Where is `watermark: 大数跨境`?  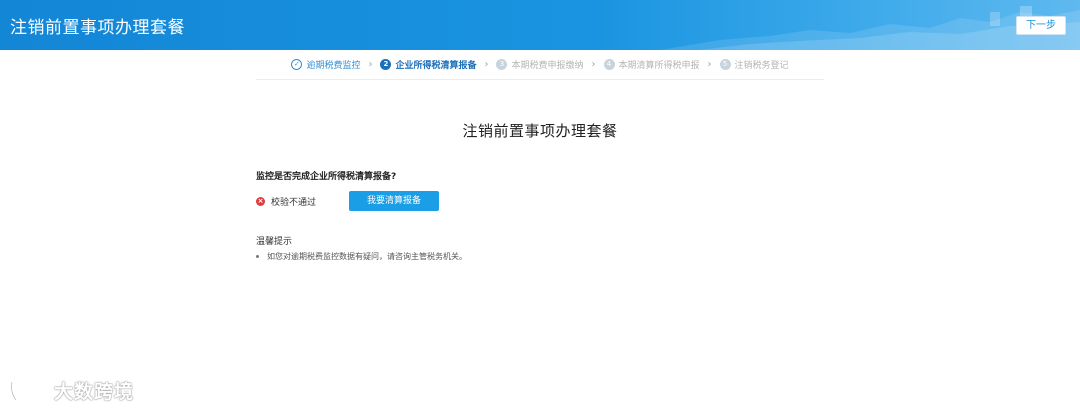
watermark: 大数跨境 is located at coordinates (71, 390).